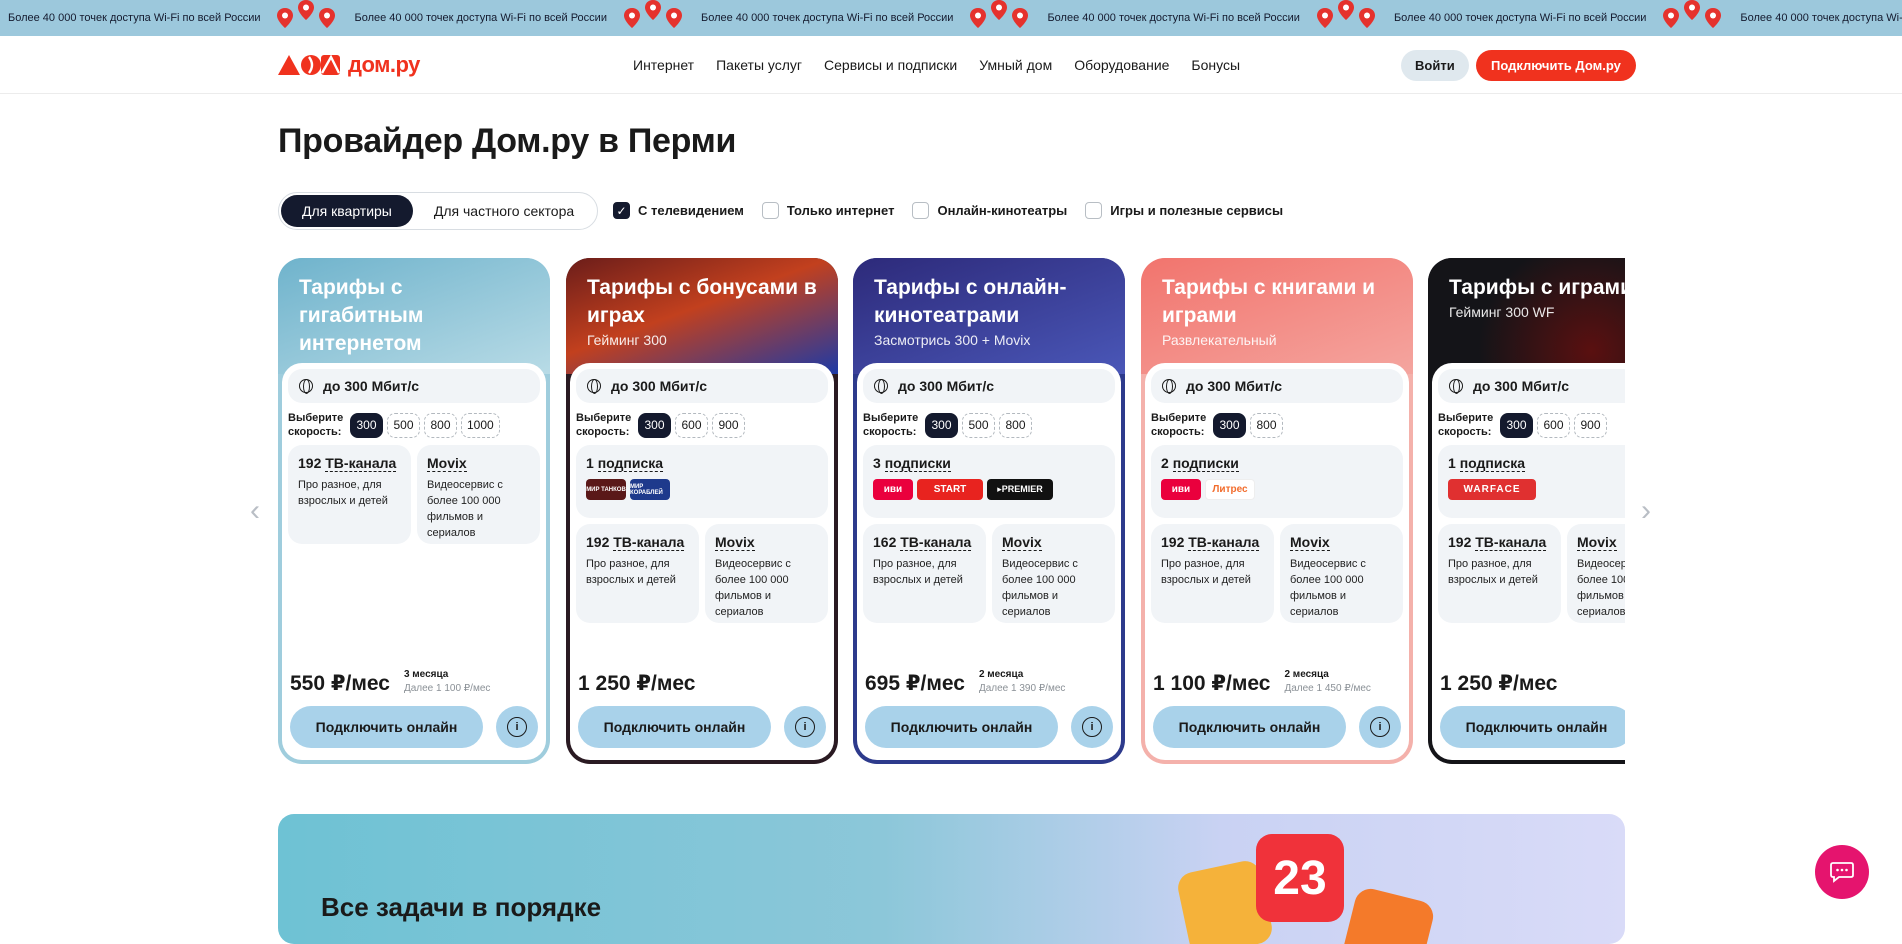  What do you see at coordinates (702, 386) in the screenshot?
I see `speed-row: до 300 Мбит/с` at bounding box center [702, 386].